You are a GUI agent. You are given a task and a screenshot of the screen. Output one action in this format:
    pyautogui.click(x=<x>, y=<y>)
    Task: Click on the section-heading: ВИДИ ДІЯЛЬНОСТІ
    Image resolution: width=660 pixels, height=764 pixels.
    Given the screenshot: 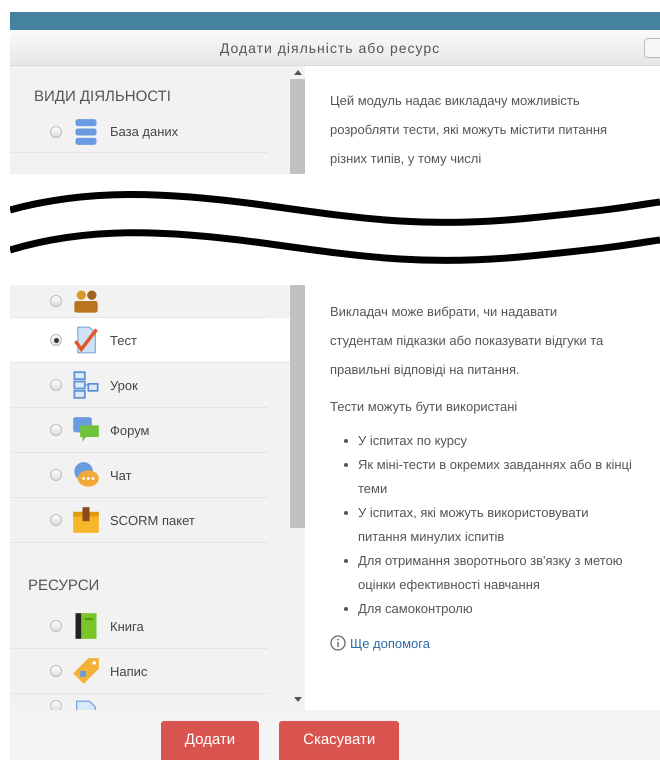 What is the action you would take?
    pyautogui.click(x=102, y=97)
    